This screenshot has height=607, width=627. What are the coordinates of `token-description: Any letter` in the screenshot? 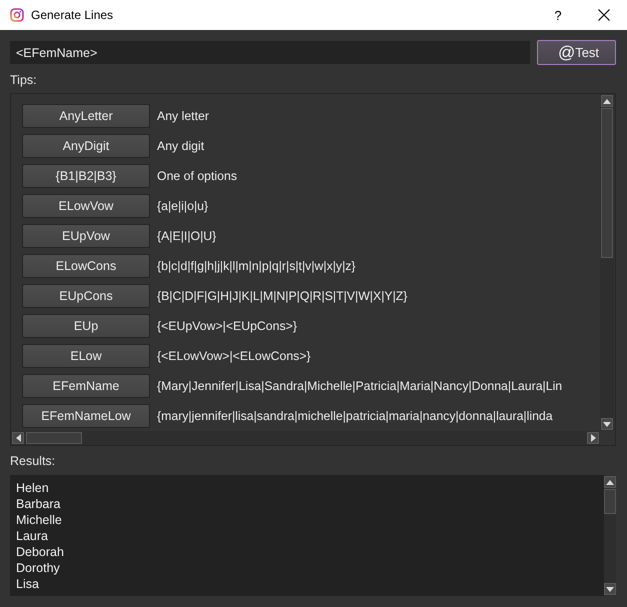 It's located at (183, 116).